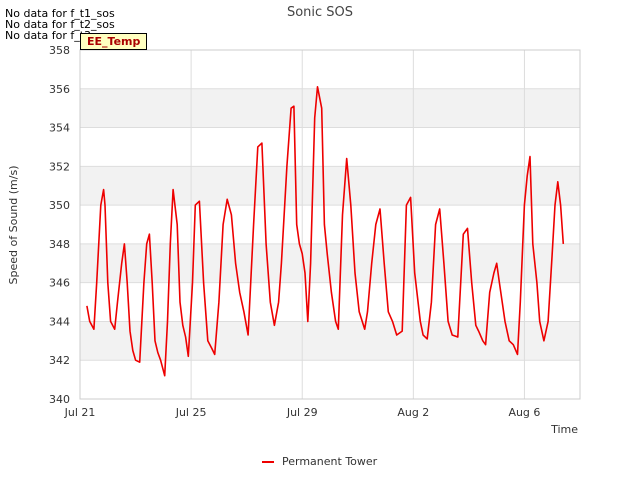 The height and width of the screenshot is (480, 640). What do you see at coordinates (80, 412) in the screenshot?
I see `x-tick-label: Jul 21` at bounding box center [80, 412].